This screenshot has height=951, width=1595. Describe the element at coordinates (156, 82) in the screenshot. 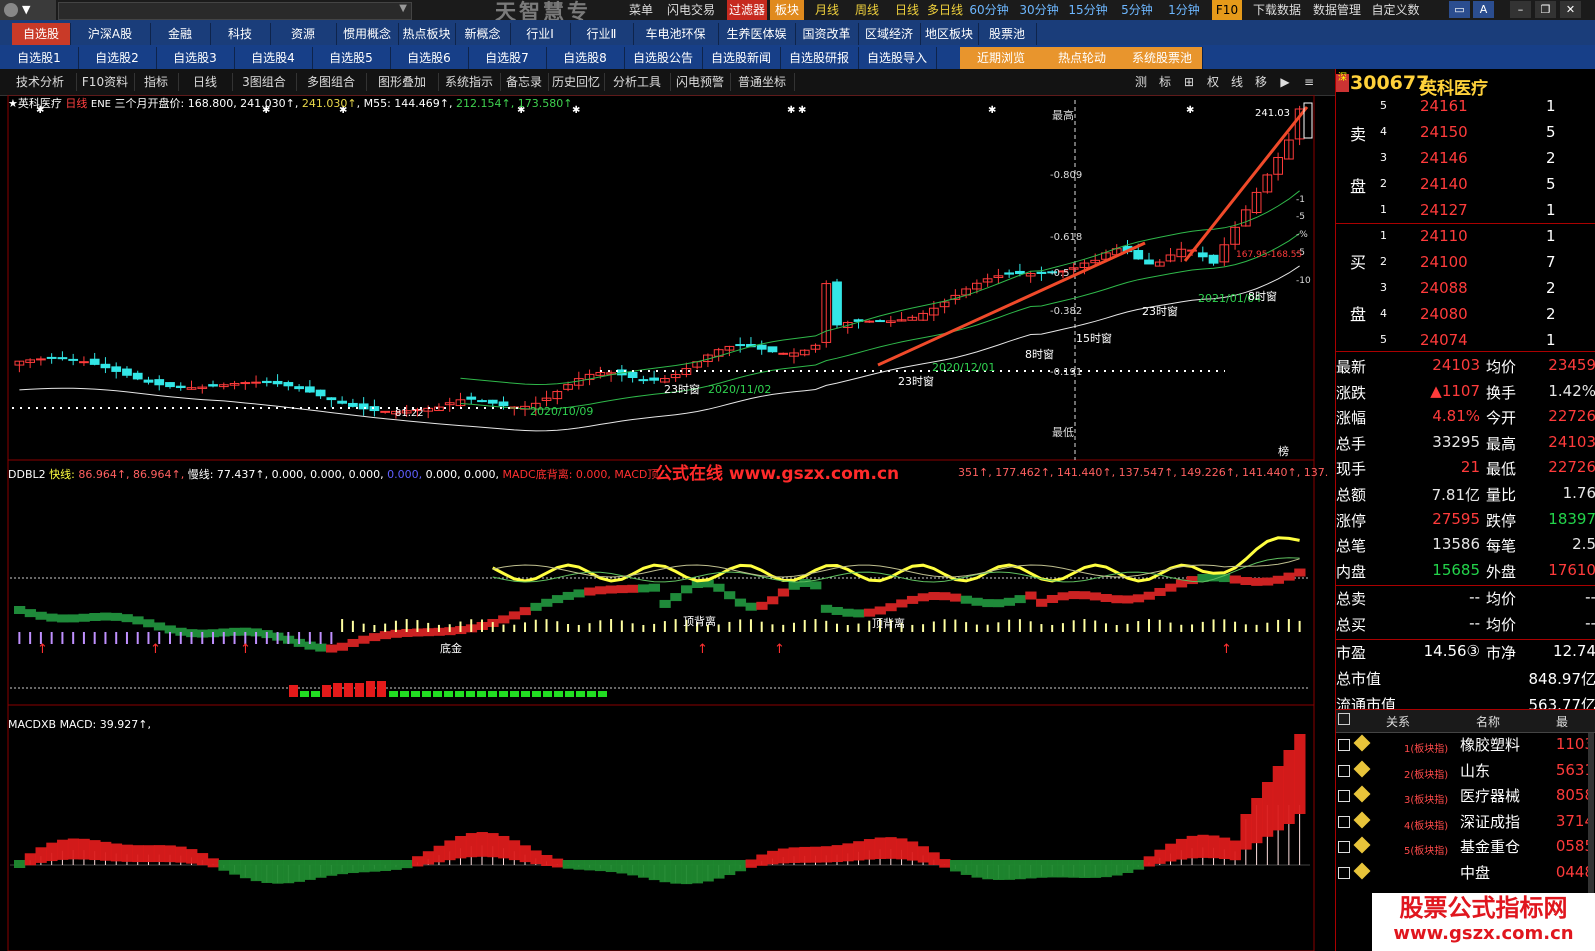

I see `toolbar-item-2: 指标` at that location.